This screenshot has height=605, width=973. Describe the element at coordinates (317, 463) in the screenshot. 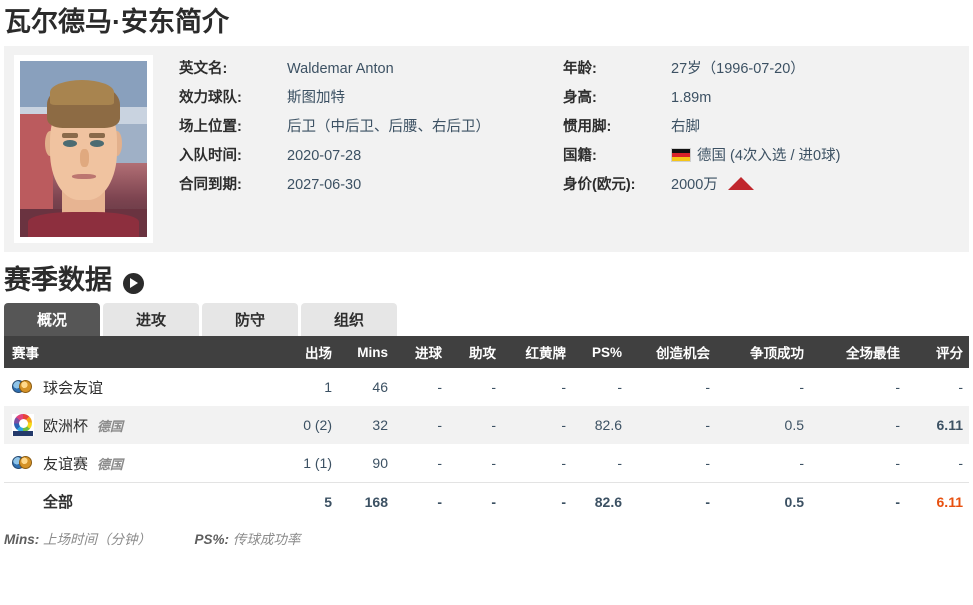

I see `cell-apps: 1 (1)` at that location.